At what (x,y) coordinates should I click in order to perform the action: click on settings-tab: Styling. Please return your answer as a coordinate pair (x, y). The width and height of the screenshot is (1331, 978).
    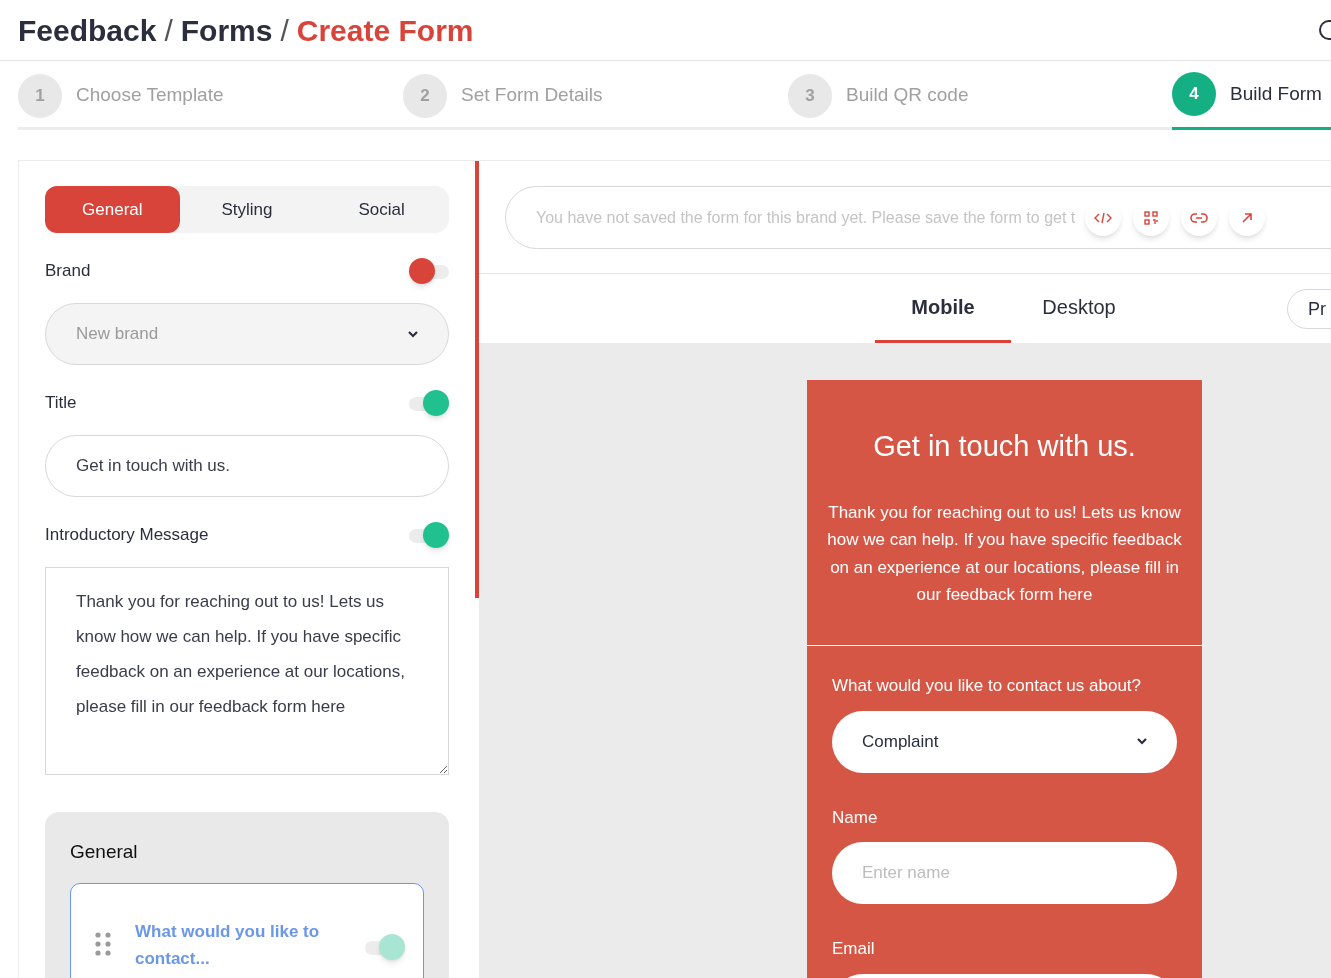
    Looking at the image, I should click on (247, 209).